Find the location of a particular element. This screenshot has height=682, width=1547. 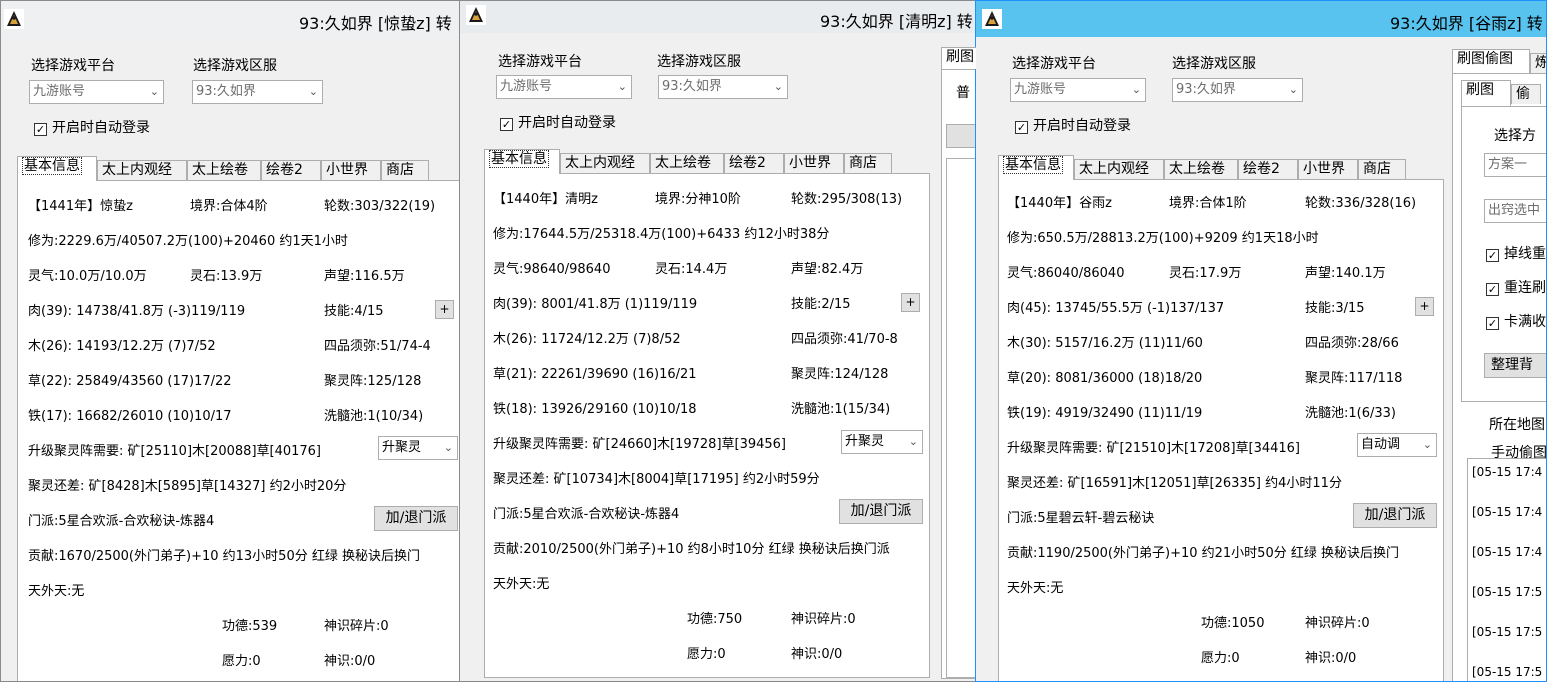

tab-shuatu: 刷图 is located at coordinates (958, 58).